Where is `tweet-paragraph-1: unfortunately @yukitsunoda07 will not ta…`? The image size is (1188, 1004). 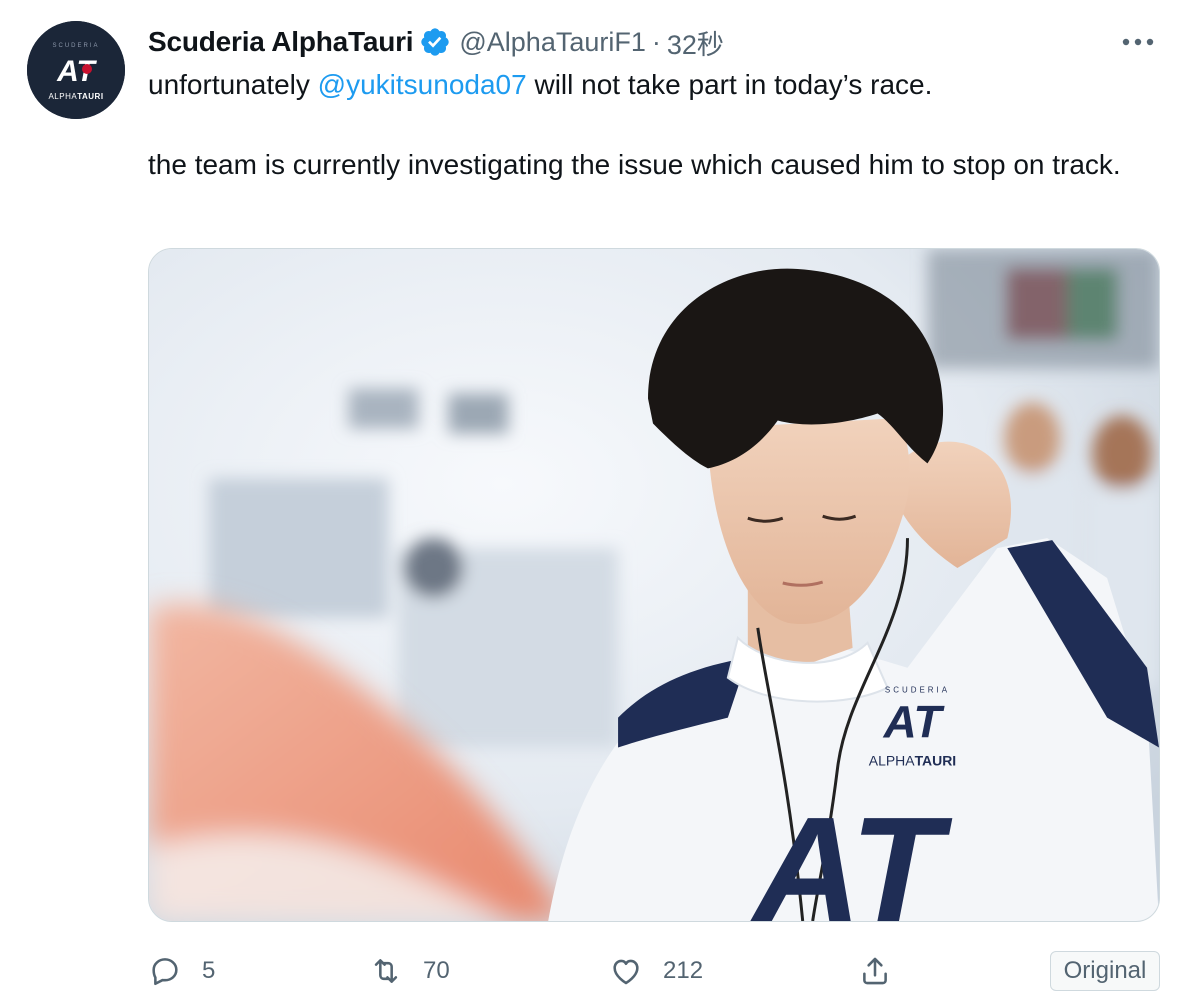 tweet-paragraph-1: unfortunately @yukitsunoda07 will not ta… is located at coordinates (540, 84).